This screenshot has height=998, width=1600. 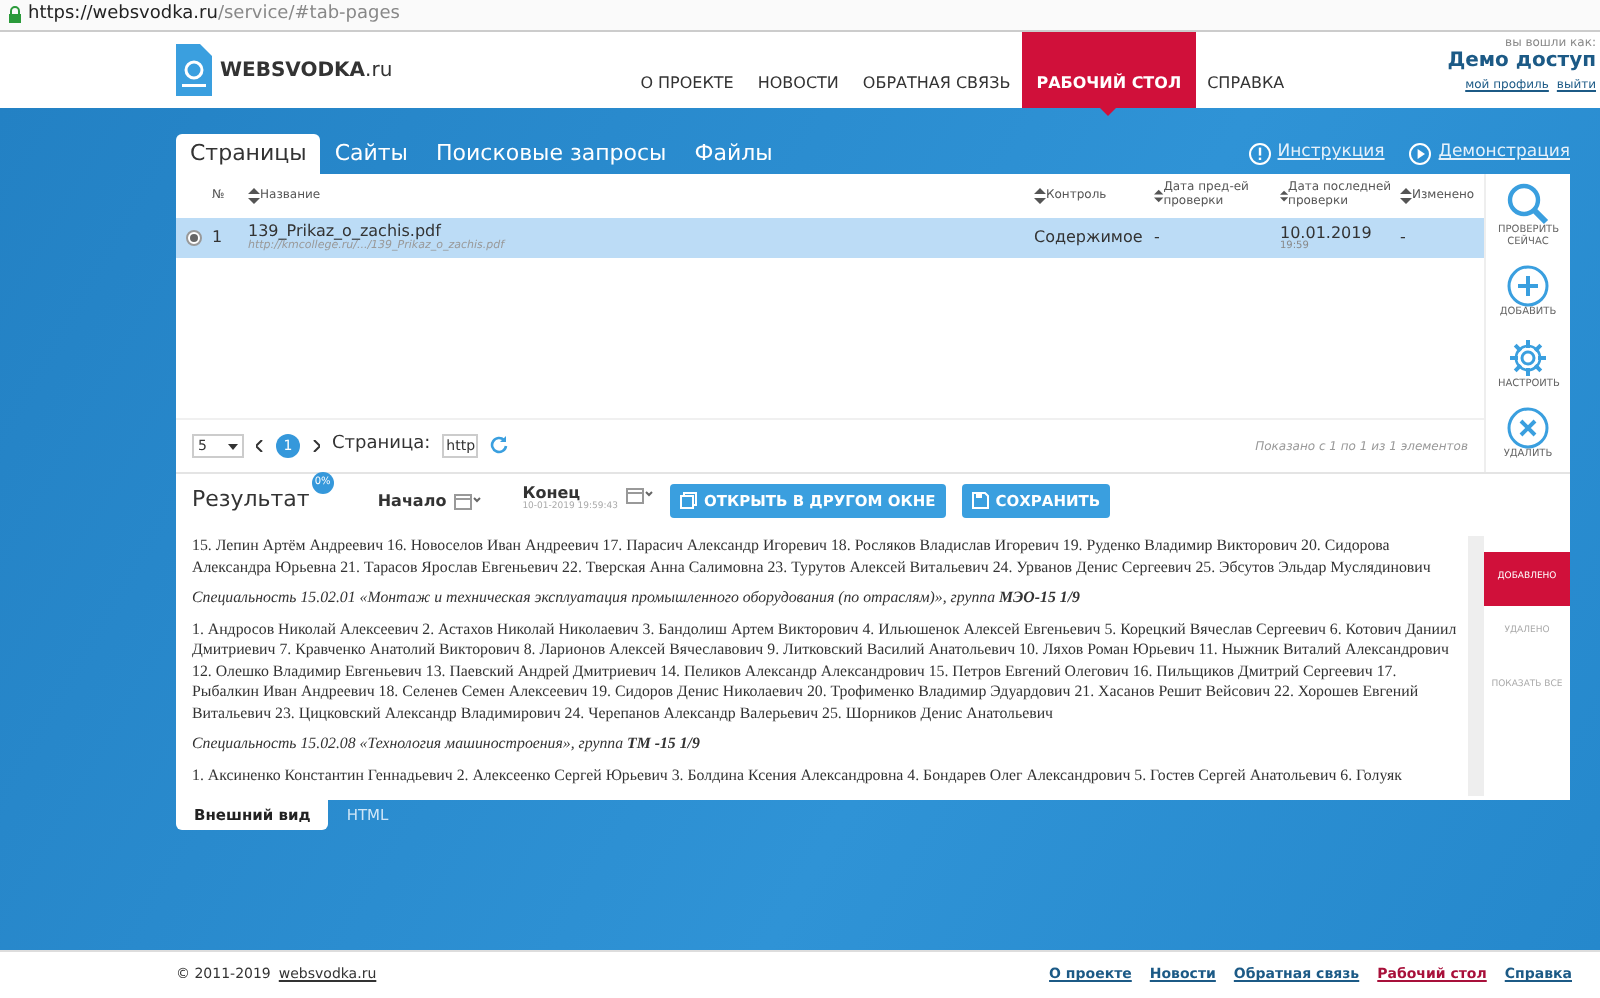 What do you see at coordinates (412, 501) in the screenshot?
I see `start-label: Начало` at bounding box center [412, 501].